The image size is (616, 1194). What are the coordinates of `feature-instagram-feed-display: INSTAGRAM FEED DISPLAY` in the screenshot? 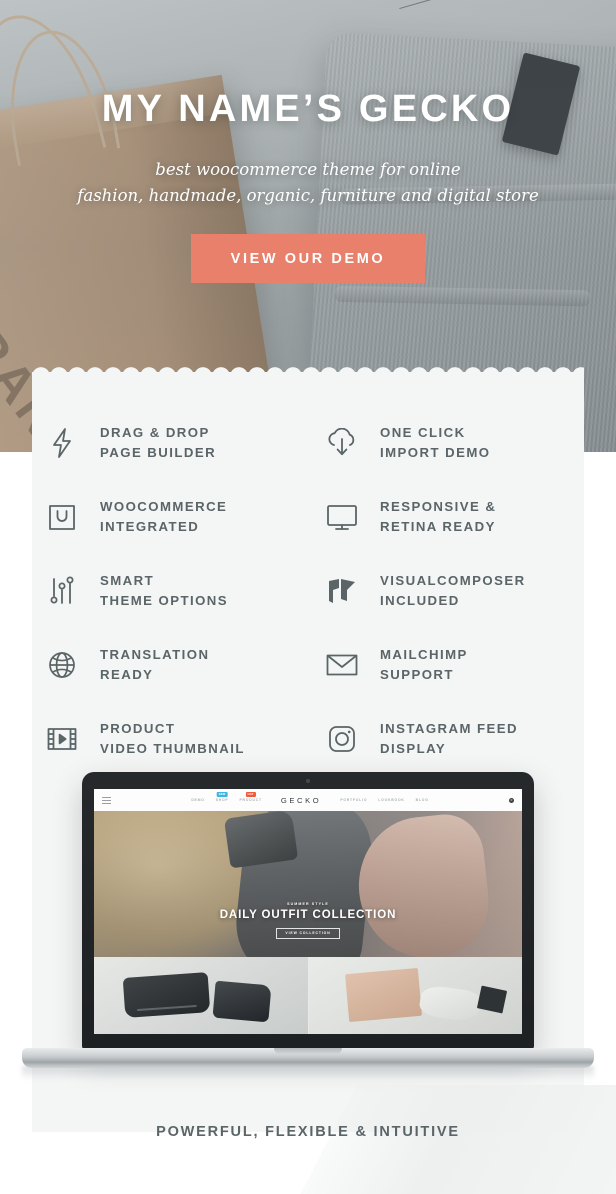 It's located at (446, 739).